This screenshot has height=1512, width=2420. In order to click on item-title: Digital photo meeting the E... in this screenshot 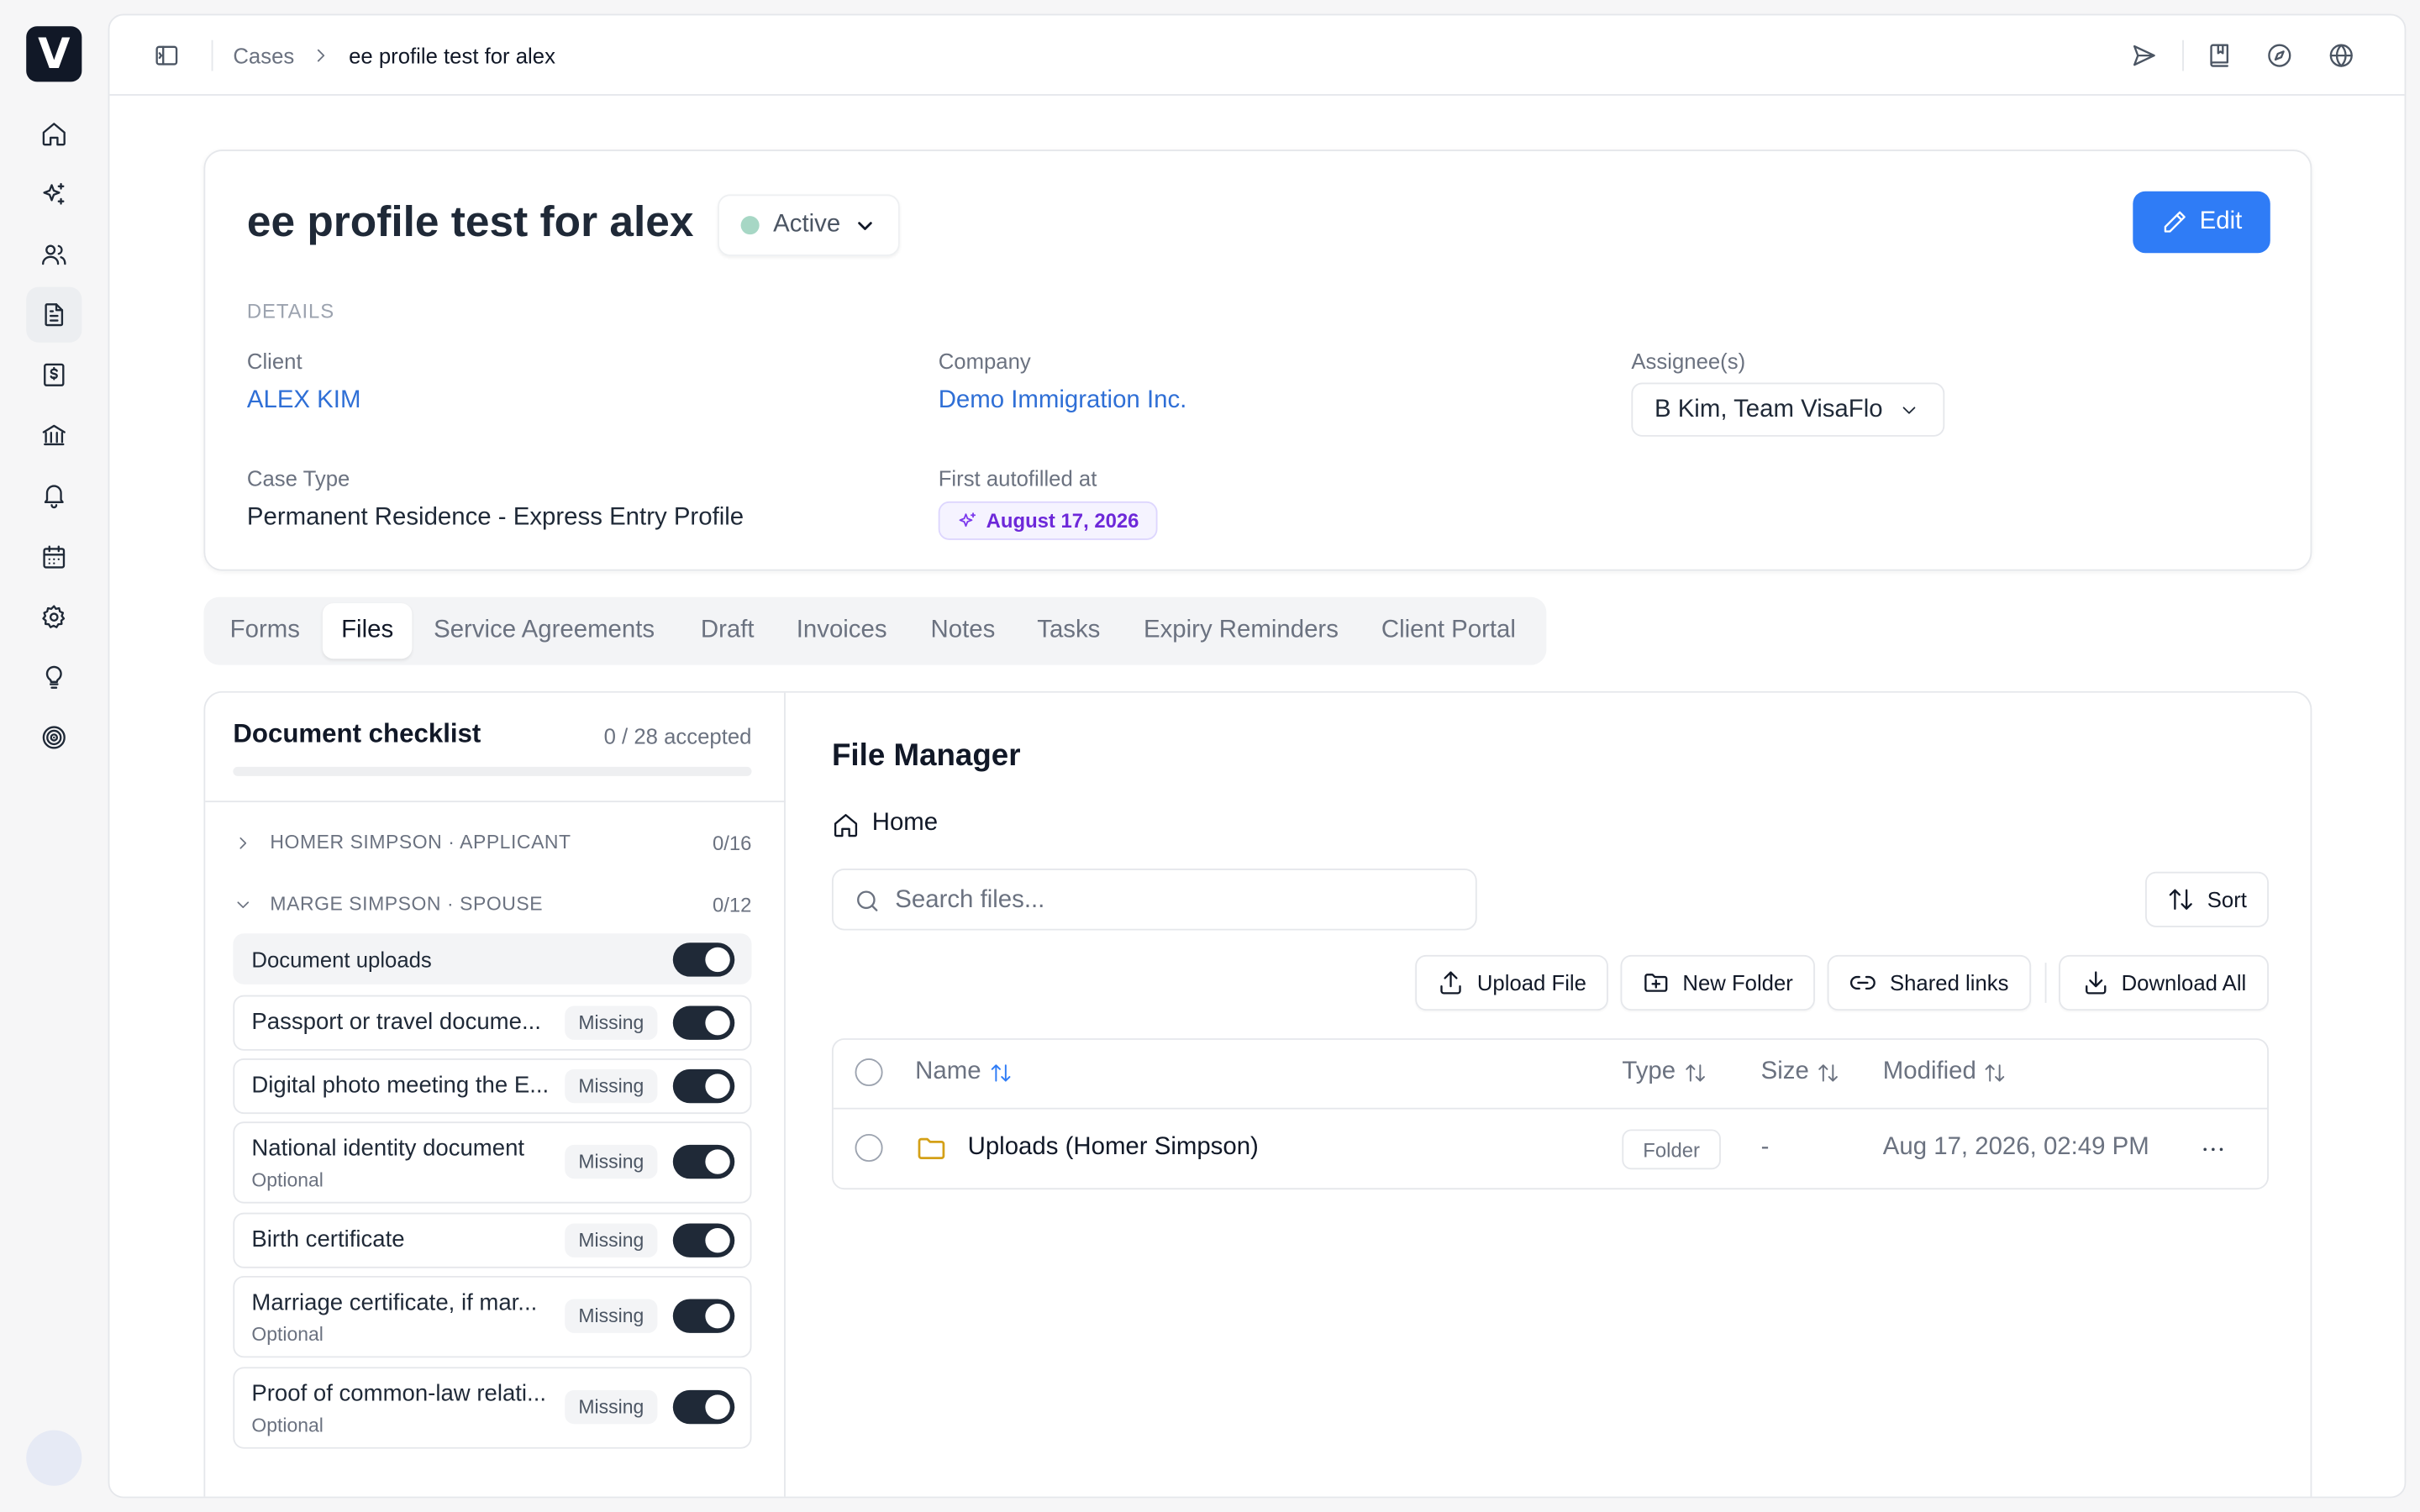, I will do `click(400, 1085)`.